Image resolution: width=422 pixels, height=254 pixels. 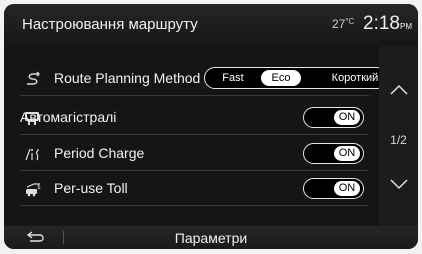 What do you see at coordinates (91, 188) in the screenshot?
I see `per-use-toll-label: Per-use Toll` at bounding box center [91, 188].